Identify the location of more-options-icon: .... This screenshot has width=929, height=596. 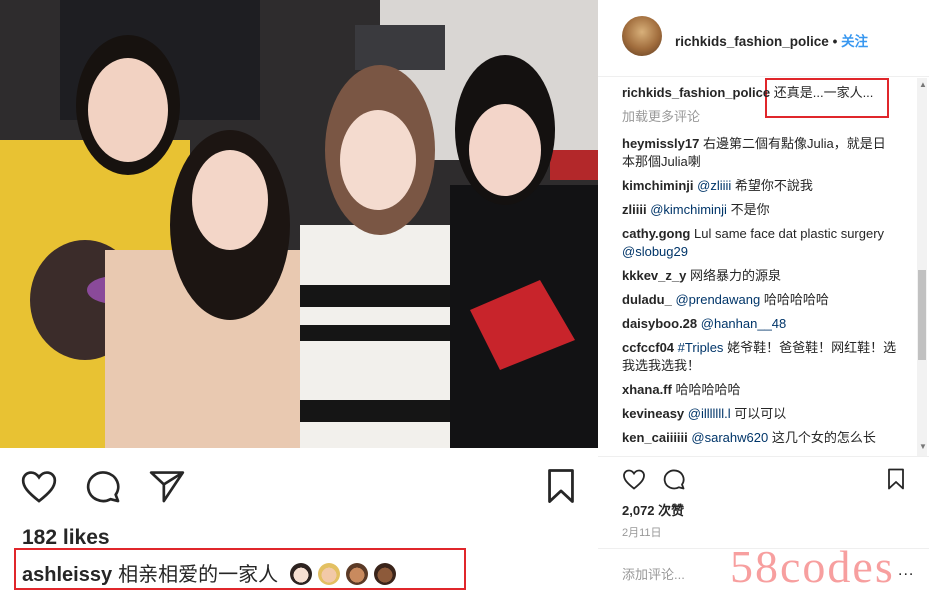
(906, 571).